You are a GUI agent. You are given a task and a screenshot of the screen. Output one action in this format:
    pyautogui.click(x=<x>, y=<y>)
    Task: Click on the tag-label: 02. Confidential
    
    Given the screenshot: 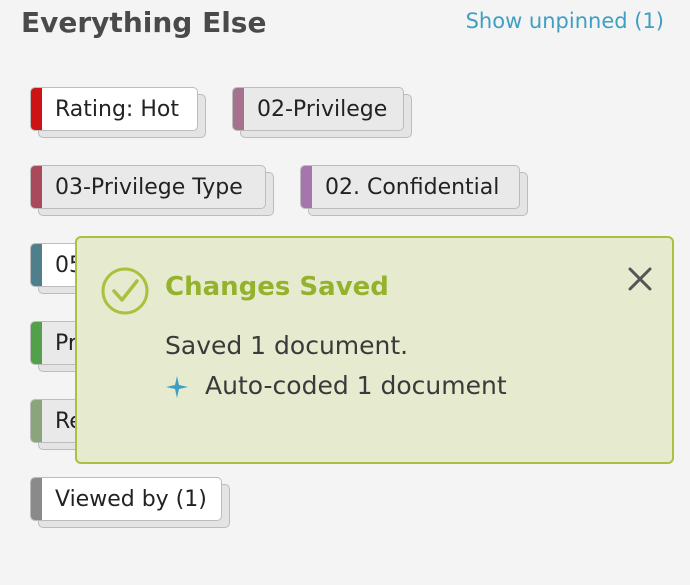 What is the action you would take?
    pyautogui.click(x=412, y=187)
    